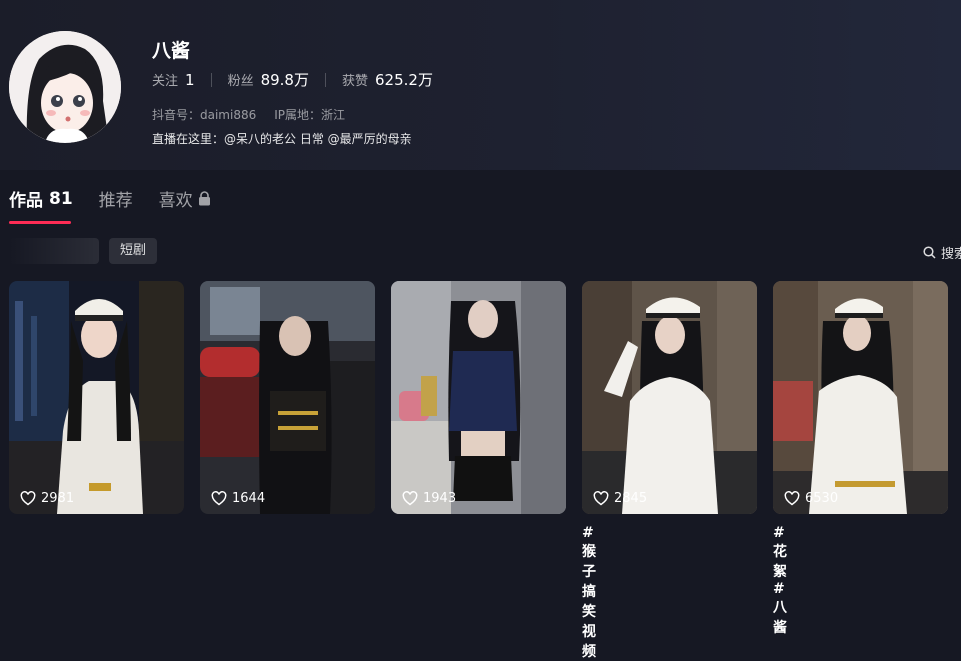  I want to click on like-count-value: 2845, so click(631, 498).